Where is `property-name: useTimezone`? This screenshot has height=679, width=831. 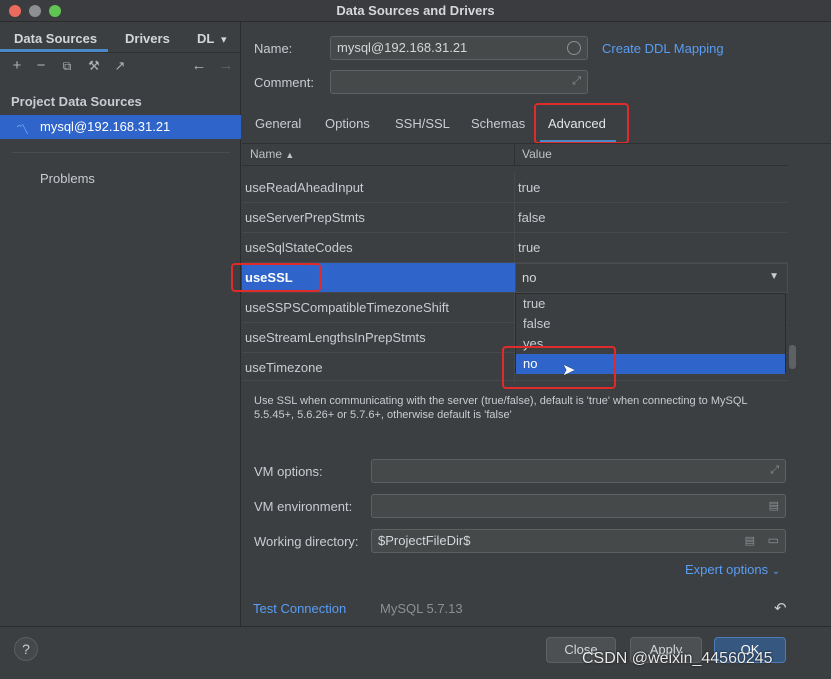
property-name: useTimezone is located at coordinates (284, 367).